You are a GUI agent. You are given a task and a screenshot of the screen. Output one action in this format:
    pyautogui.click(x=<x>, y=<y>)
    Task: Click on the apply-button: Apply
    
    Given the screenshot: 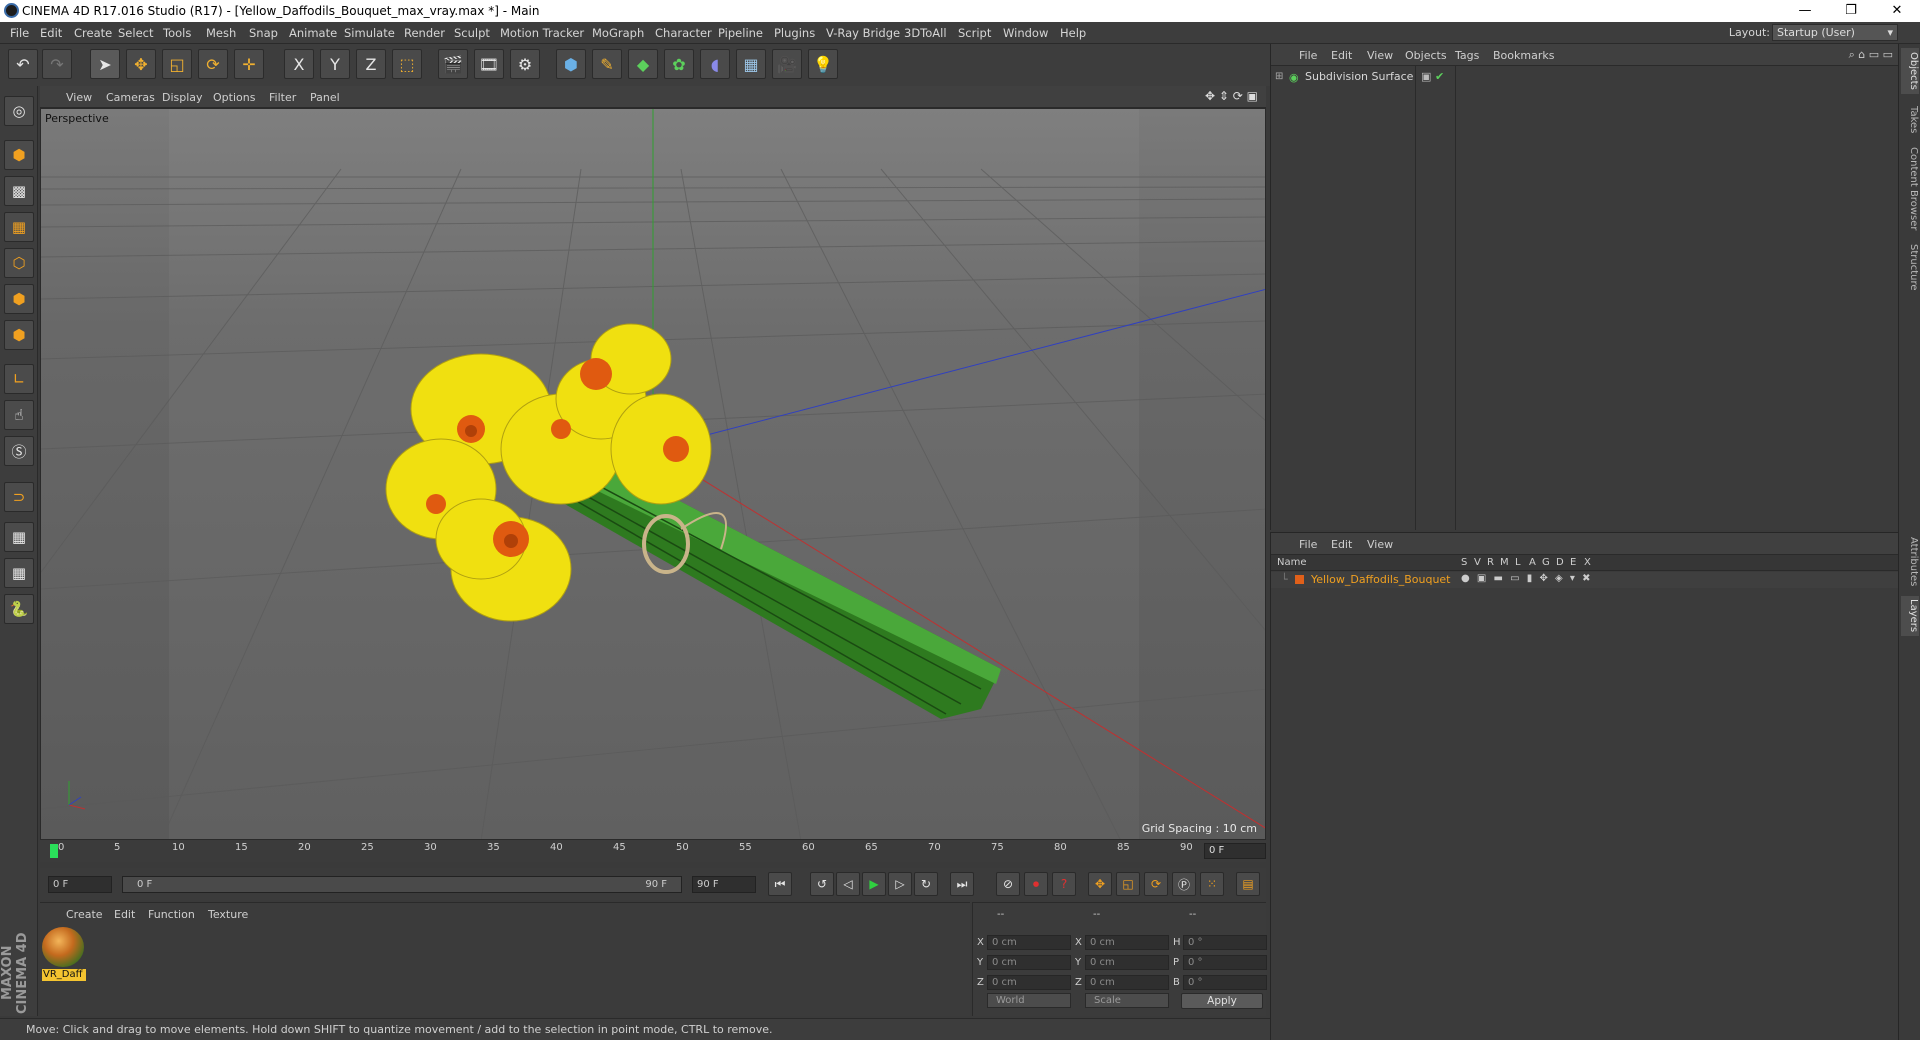 What is the action you would take?
    pyautogui.click(x=1222, y=1001)
    